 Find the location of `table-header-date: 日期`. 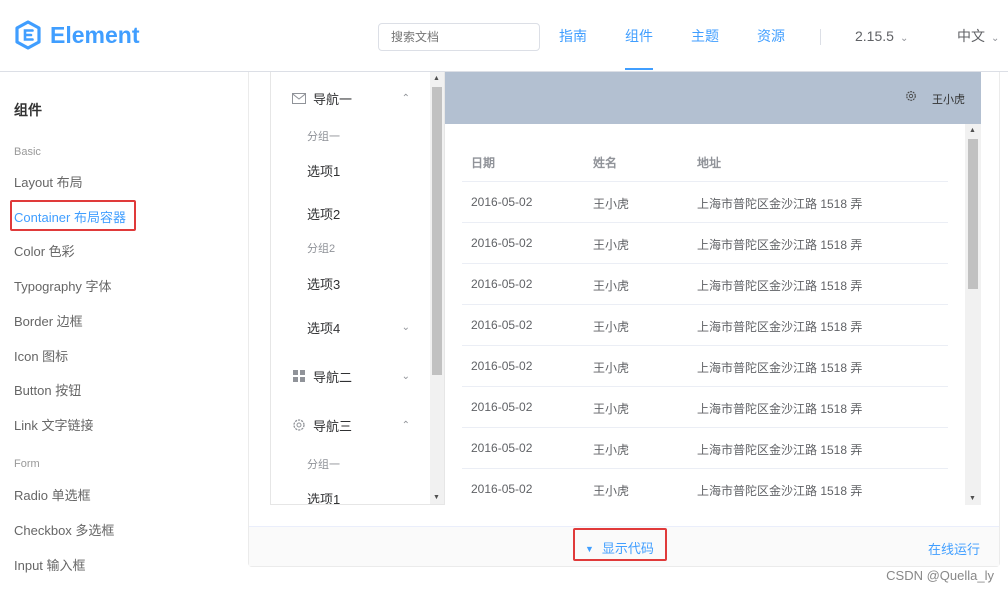

table-header-date: 日期 is located at coordinates (483, 163).